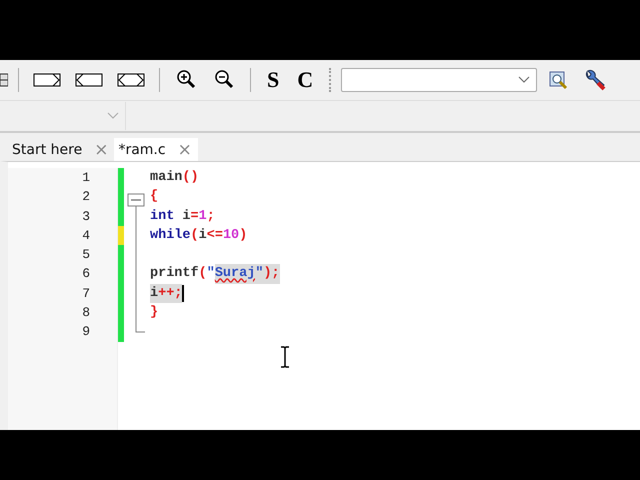 Image resolution: width=640 pixels, height=480 pixels. I want to click on code-token: printf, so click(174, 274).